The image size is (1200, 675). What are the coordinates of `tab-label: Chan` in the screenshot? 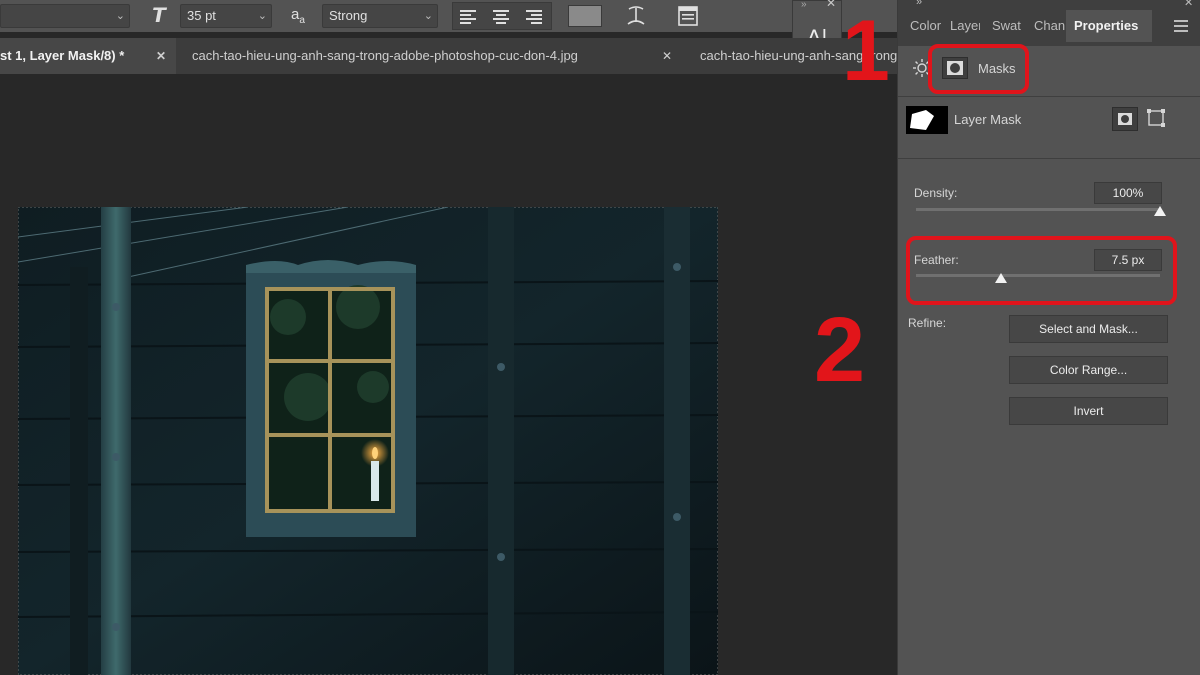 It's located at (1050, 25).